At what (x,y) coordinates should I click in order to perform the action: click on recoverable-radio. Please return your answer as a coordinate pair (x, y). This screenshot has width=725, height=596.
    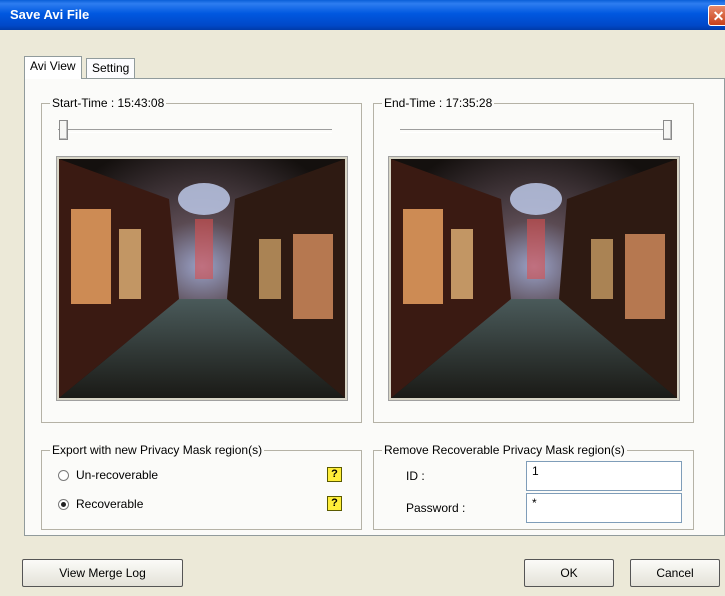
    Looking at the image, I should click on (63, 504).